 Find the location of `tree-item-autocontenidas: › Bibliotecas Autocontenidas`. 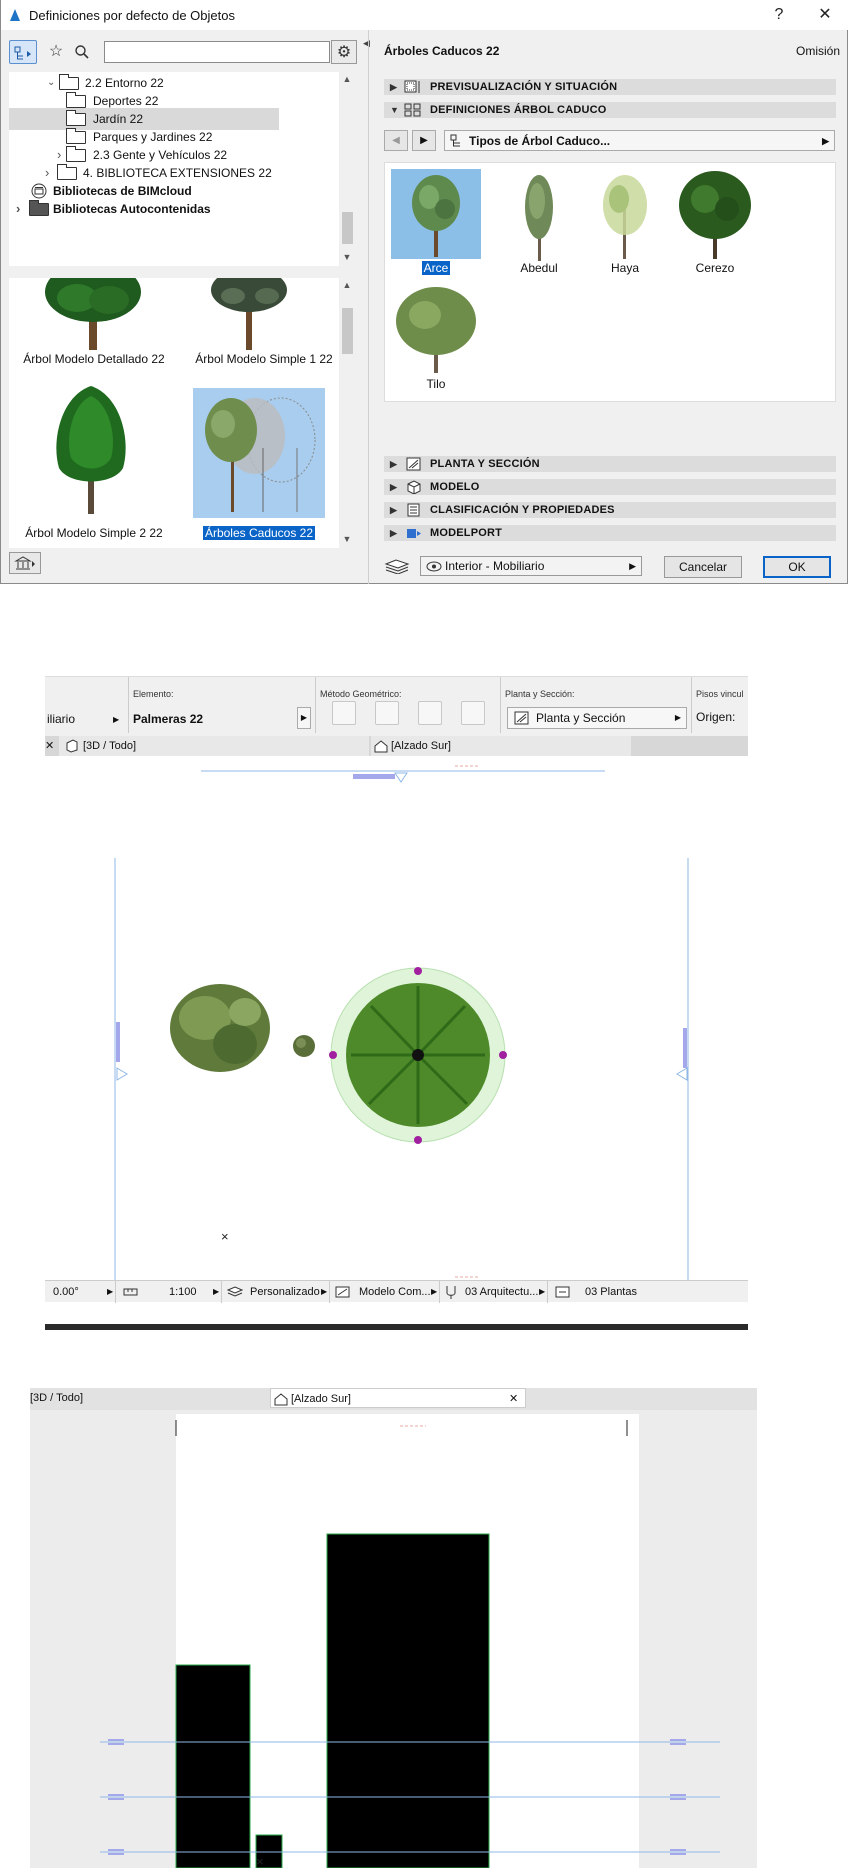

tree-item-autocontenidas: › Bibliotecas Autocontenidas is located at coordinates (174, 209).